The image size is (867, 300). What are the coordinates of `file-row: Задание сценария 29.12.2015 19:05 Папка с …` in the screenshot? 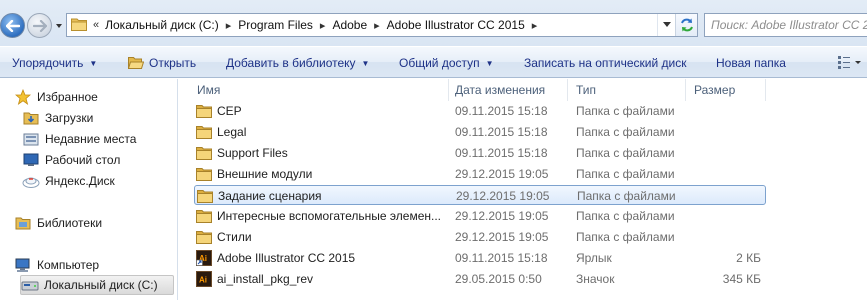 It's located at (480, 195).